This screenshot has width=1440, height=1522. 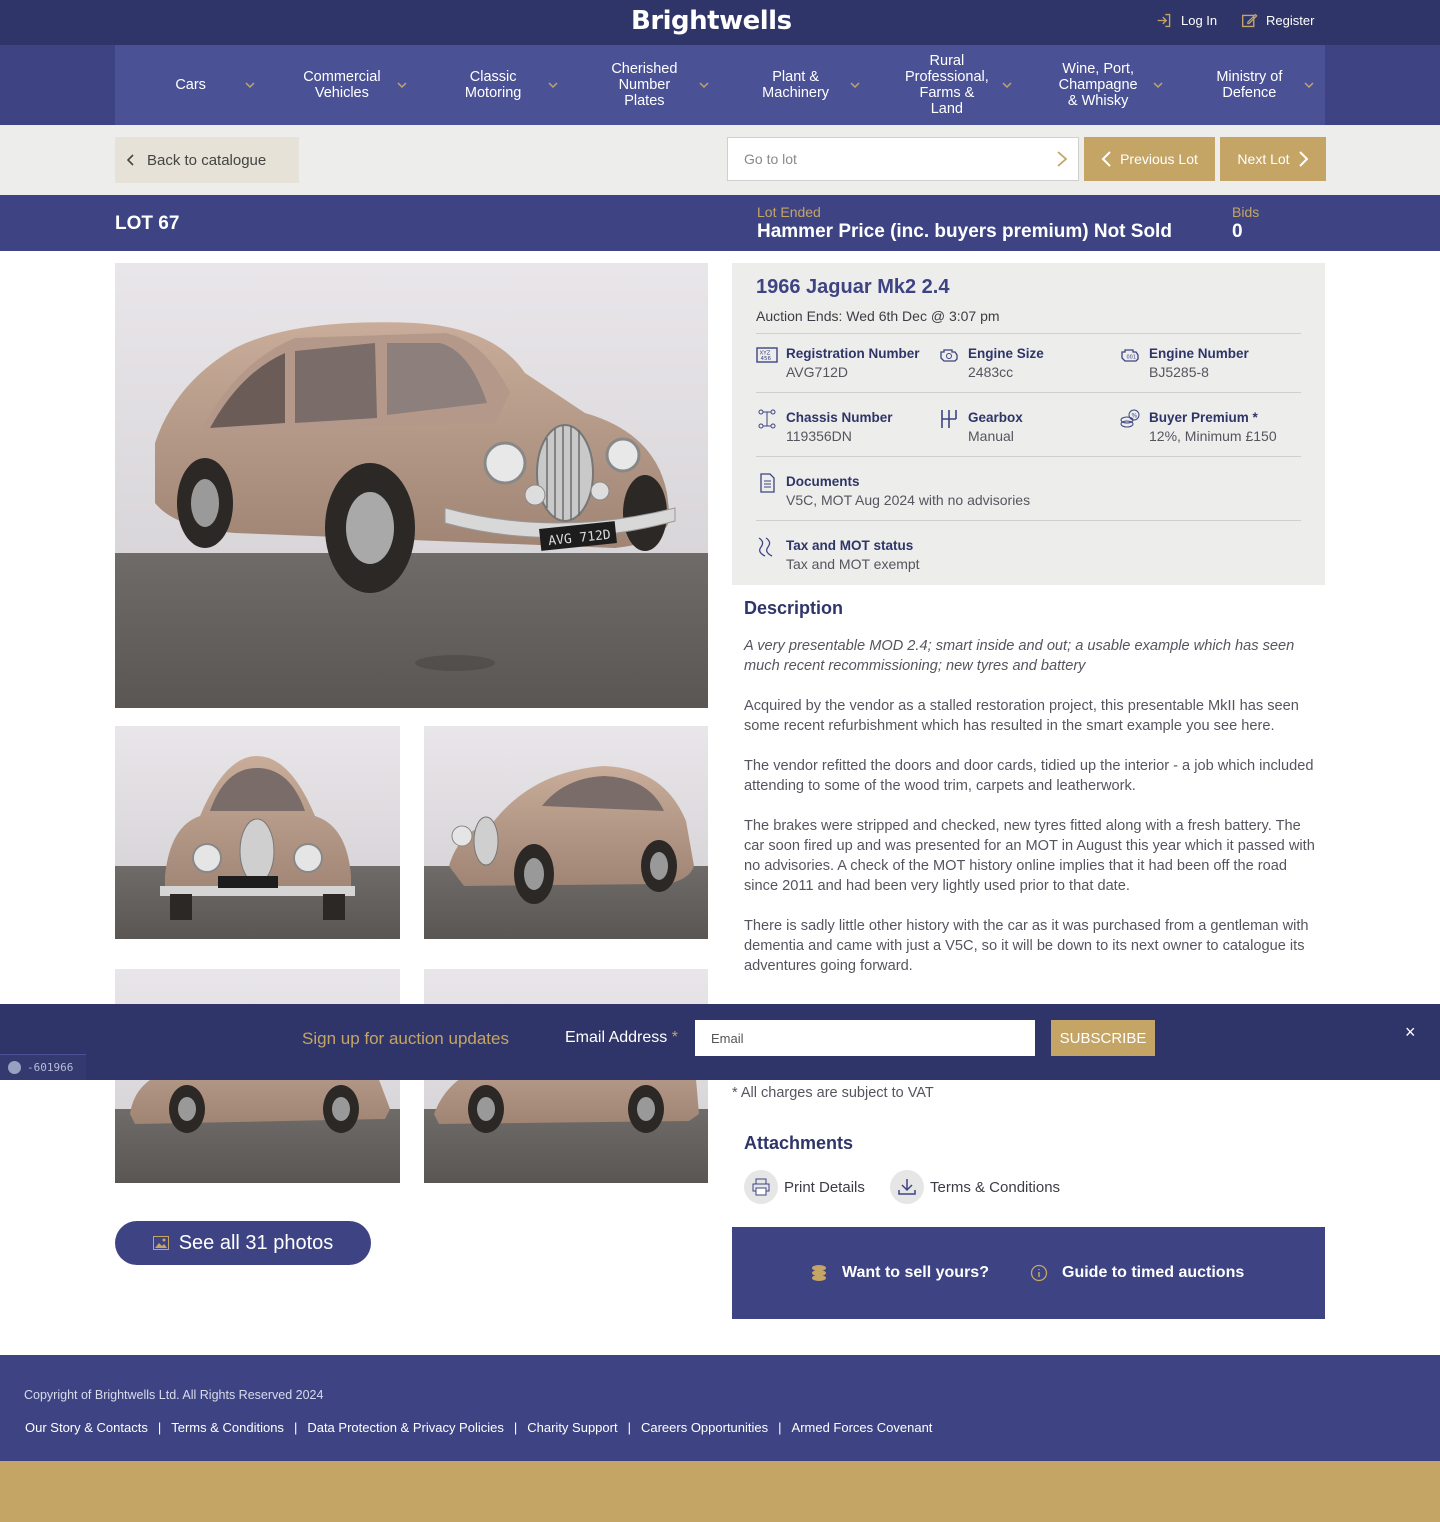 I want to click on print-details-link: Print Details, so click(x=804, y=1187).